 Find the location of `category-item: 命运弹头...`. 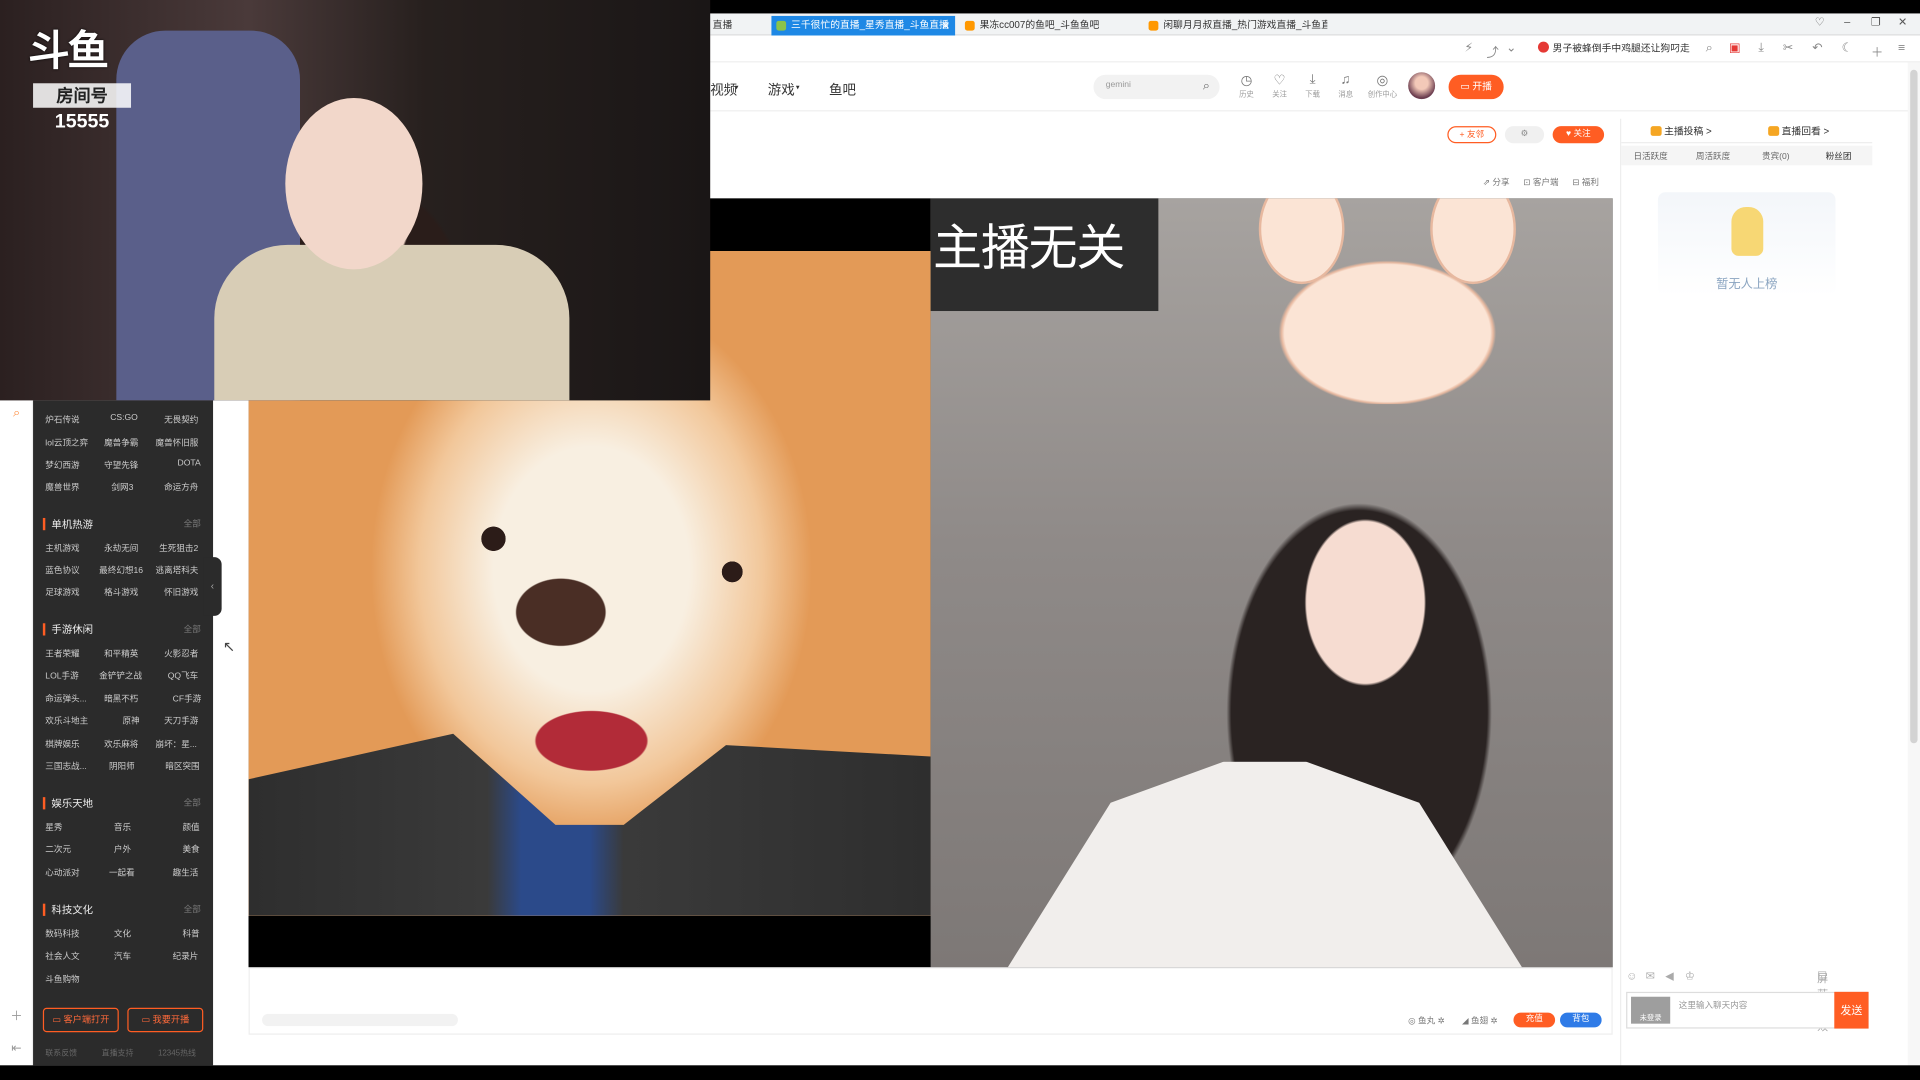

category-item: 命运弹头... is located at coordinates (65, 699).